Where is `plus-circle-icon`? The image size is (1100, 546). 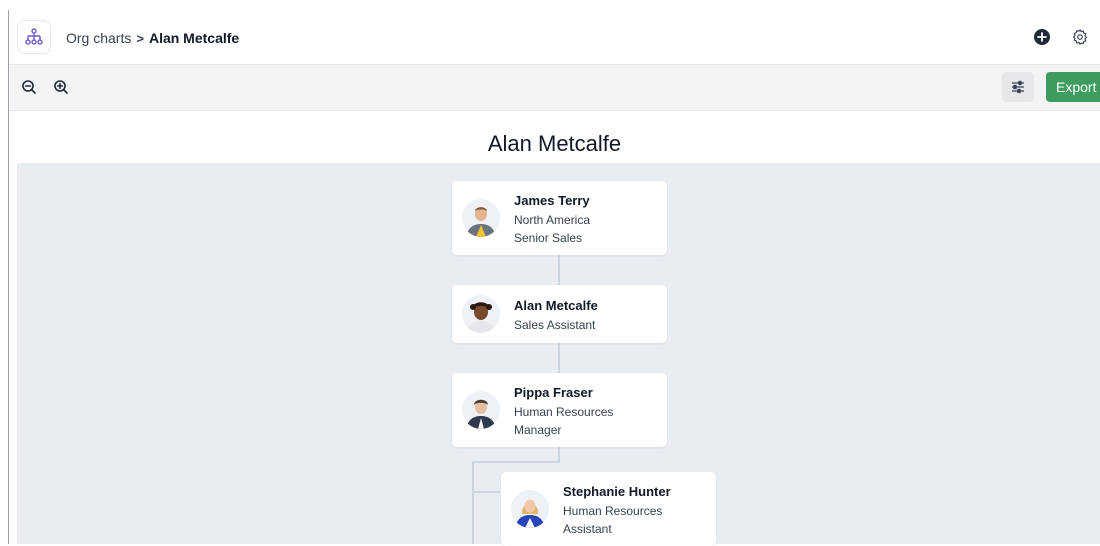 plus-circle-icon is located at coordinates (1042, 37).